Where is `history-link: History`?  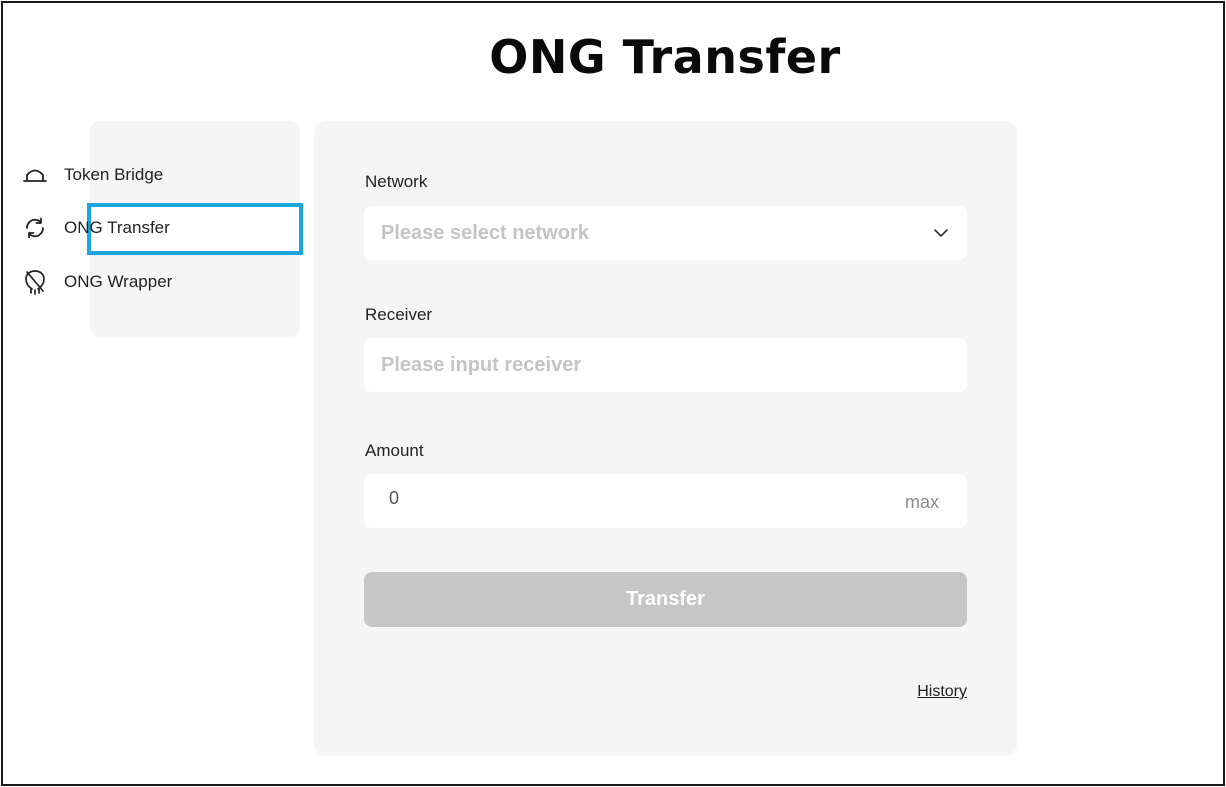 history-link: History is located at coordinates (942, 692).